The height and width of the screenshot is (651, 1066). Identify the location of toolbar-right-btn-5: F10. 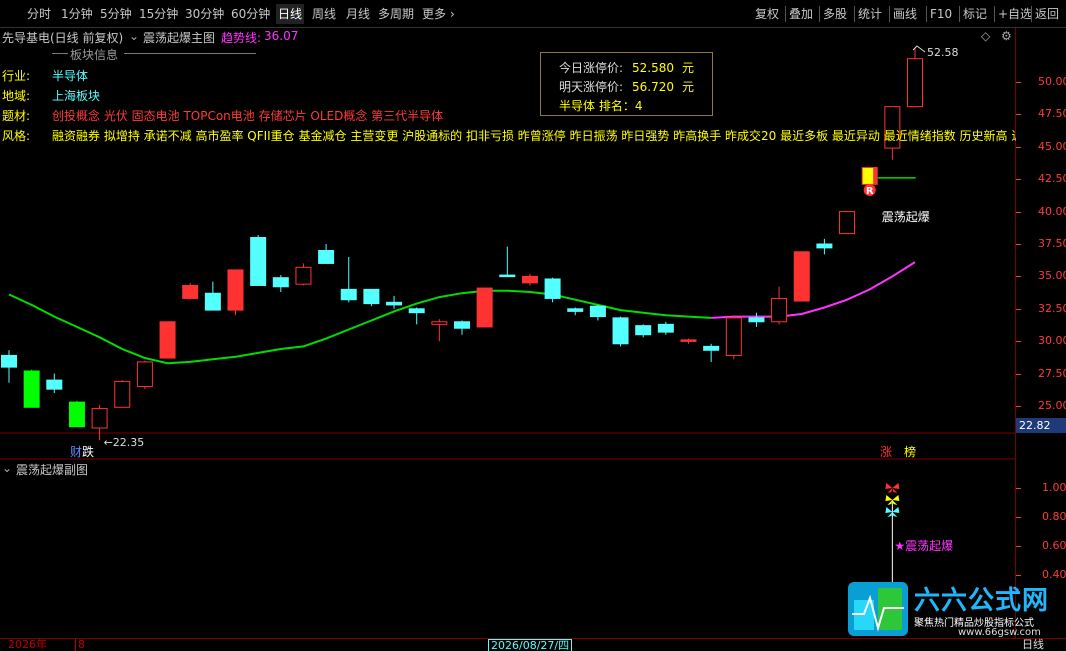
(941, 14).